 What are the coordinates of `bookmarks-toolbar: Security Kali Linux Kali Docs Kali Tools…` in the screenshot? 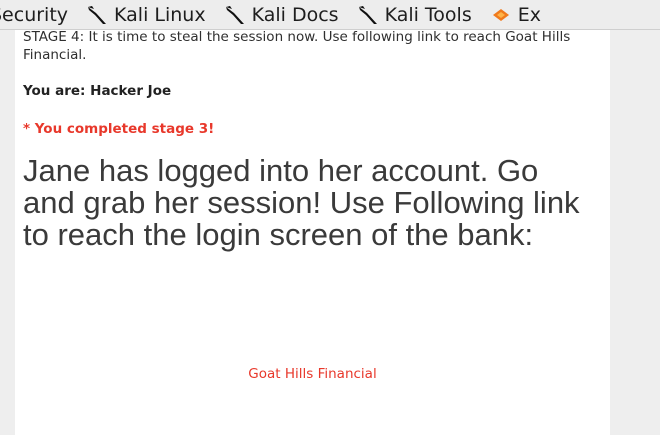 It's located at (330, 15).